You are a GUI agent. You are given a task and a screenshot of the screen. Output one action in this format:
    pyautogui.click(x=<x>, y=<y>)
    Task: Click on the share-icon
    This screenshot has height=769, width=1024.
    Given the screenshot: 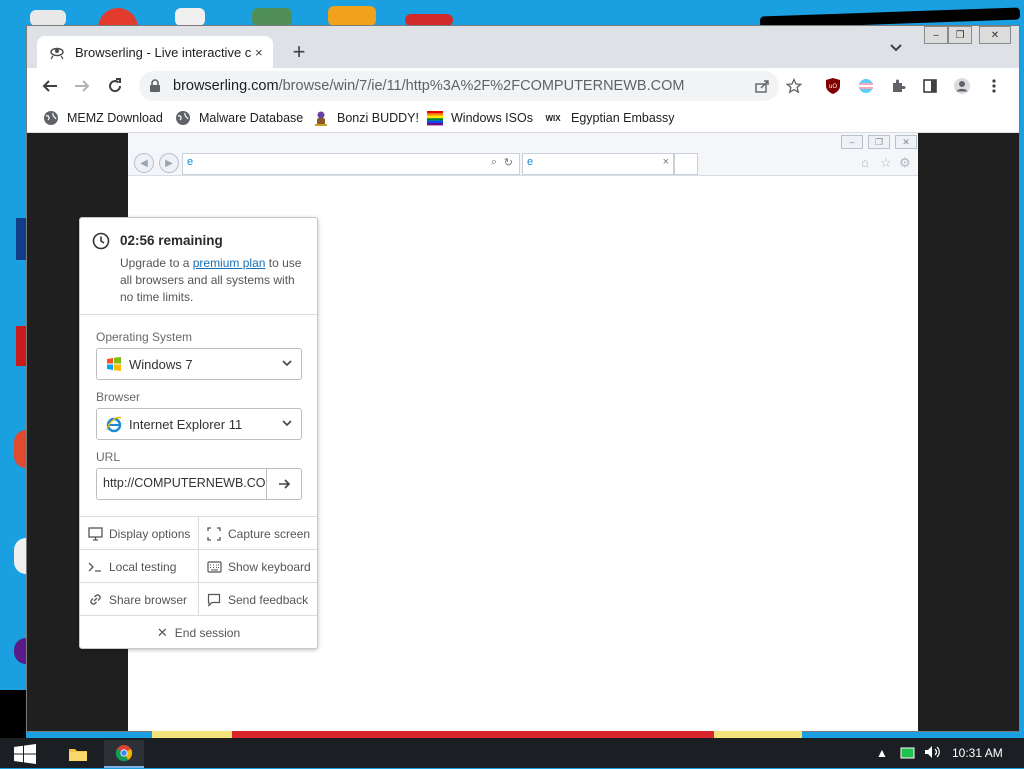 What is the action you would take?
    pyautogui.click(x=762, y=86)
    